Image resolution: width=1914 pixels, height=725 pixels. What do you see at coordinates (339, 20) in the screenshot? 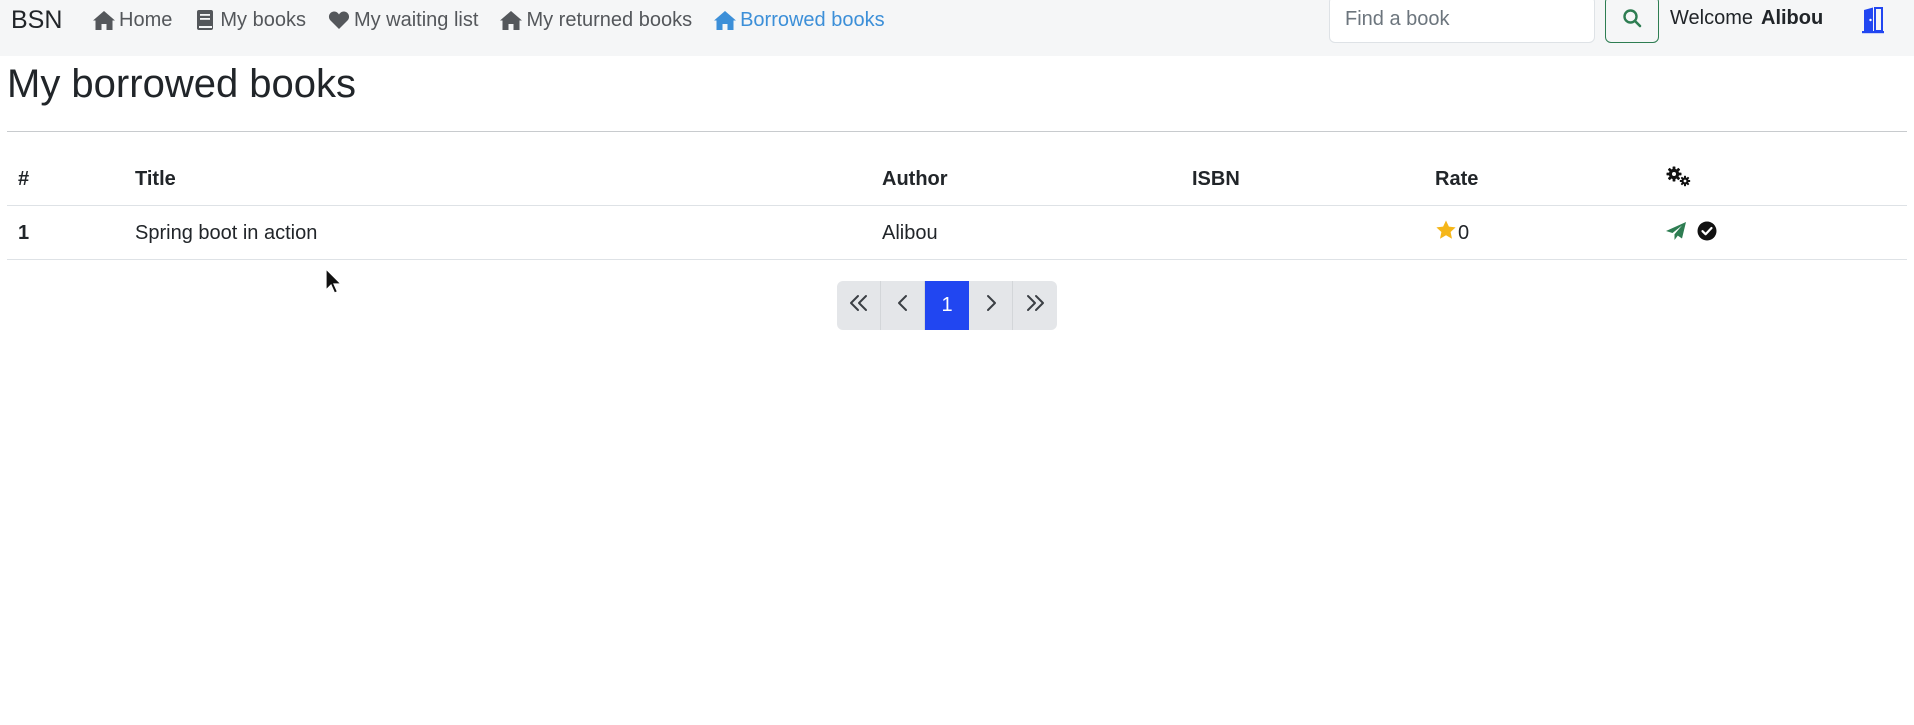
I see `heart-icon` at bounding box center [339, 20].